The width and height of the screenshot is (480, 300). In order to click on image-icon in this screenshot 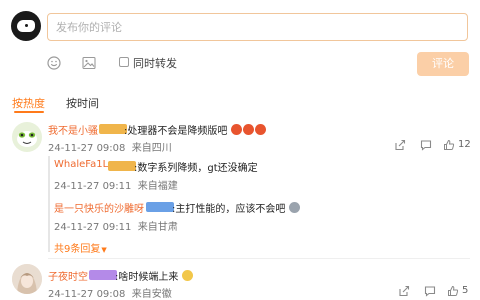, I will do `click(89, 63)`.